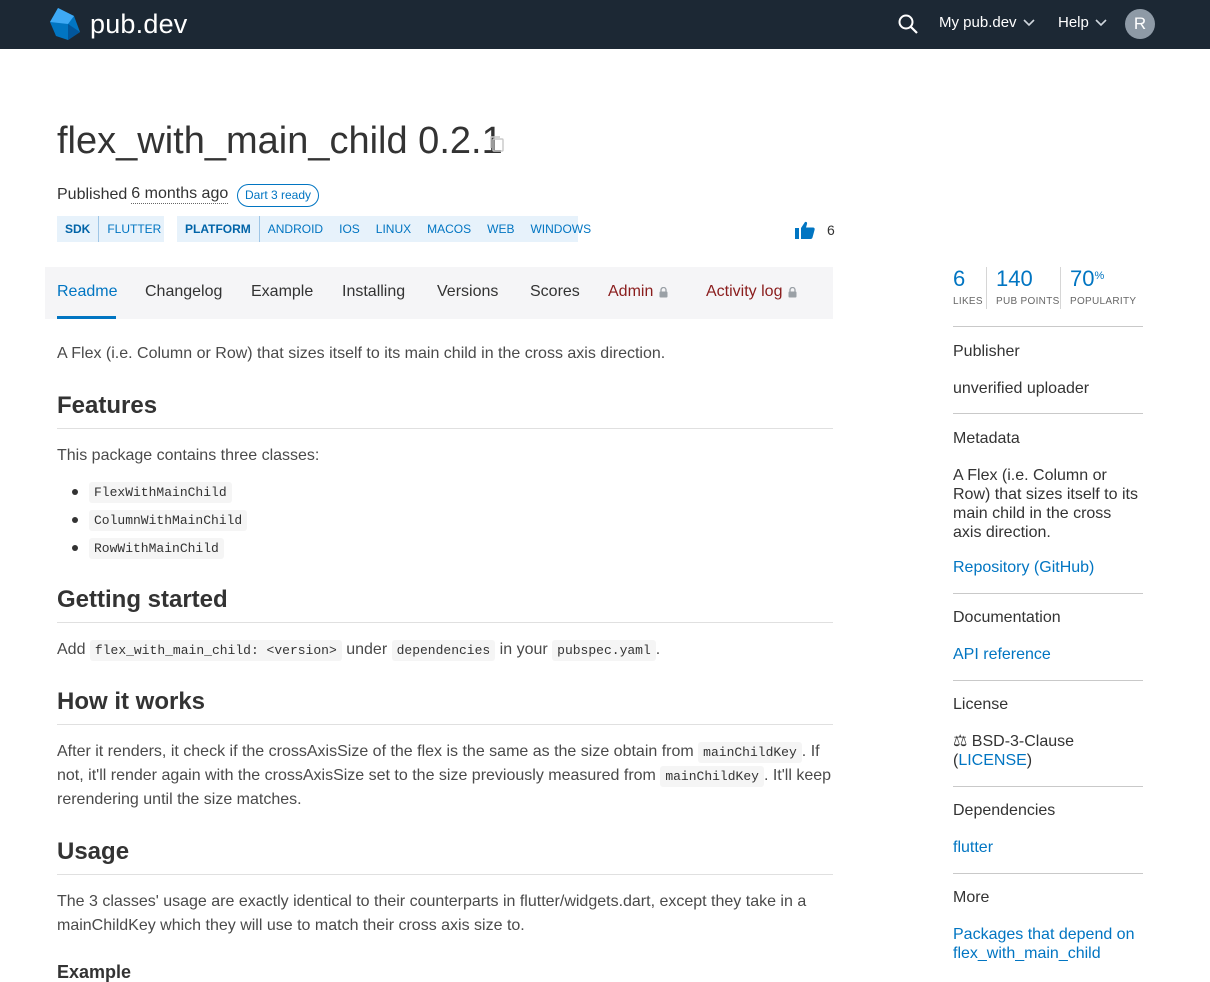 Image resolution: width=1210 pixels, height=982 pixels. Describe the element at coordinates (523, 649) in the screenshot. I see `text: in your` at that location.